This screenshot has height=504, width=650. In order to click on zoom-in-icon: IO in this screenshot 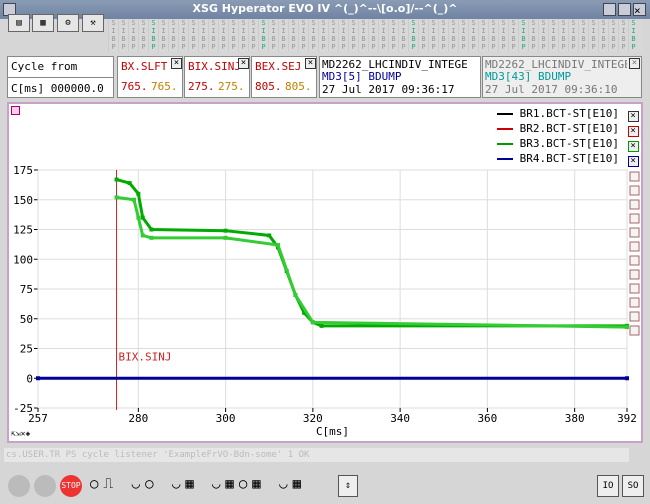, I will do `click(608, 486)`.